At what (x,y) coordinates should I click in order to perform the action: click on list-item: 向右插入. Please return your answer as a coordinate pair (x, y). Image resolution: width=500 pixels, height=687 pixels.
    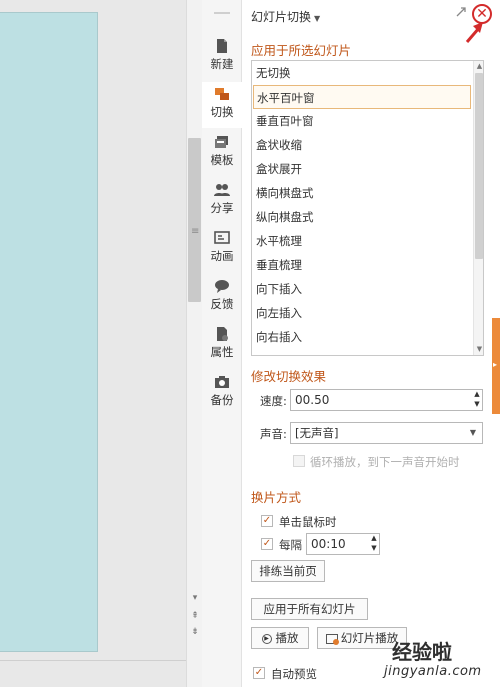
    Looking at the image, I should click on (362, 337).